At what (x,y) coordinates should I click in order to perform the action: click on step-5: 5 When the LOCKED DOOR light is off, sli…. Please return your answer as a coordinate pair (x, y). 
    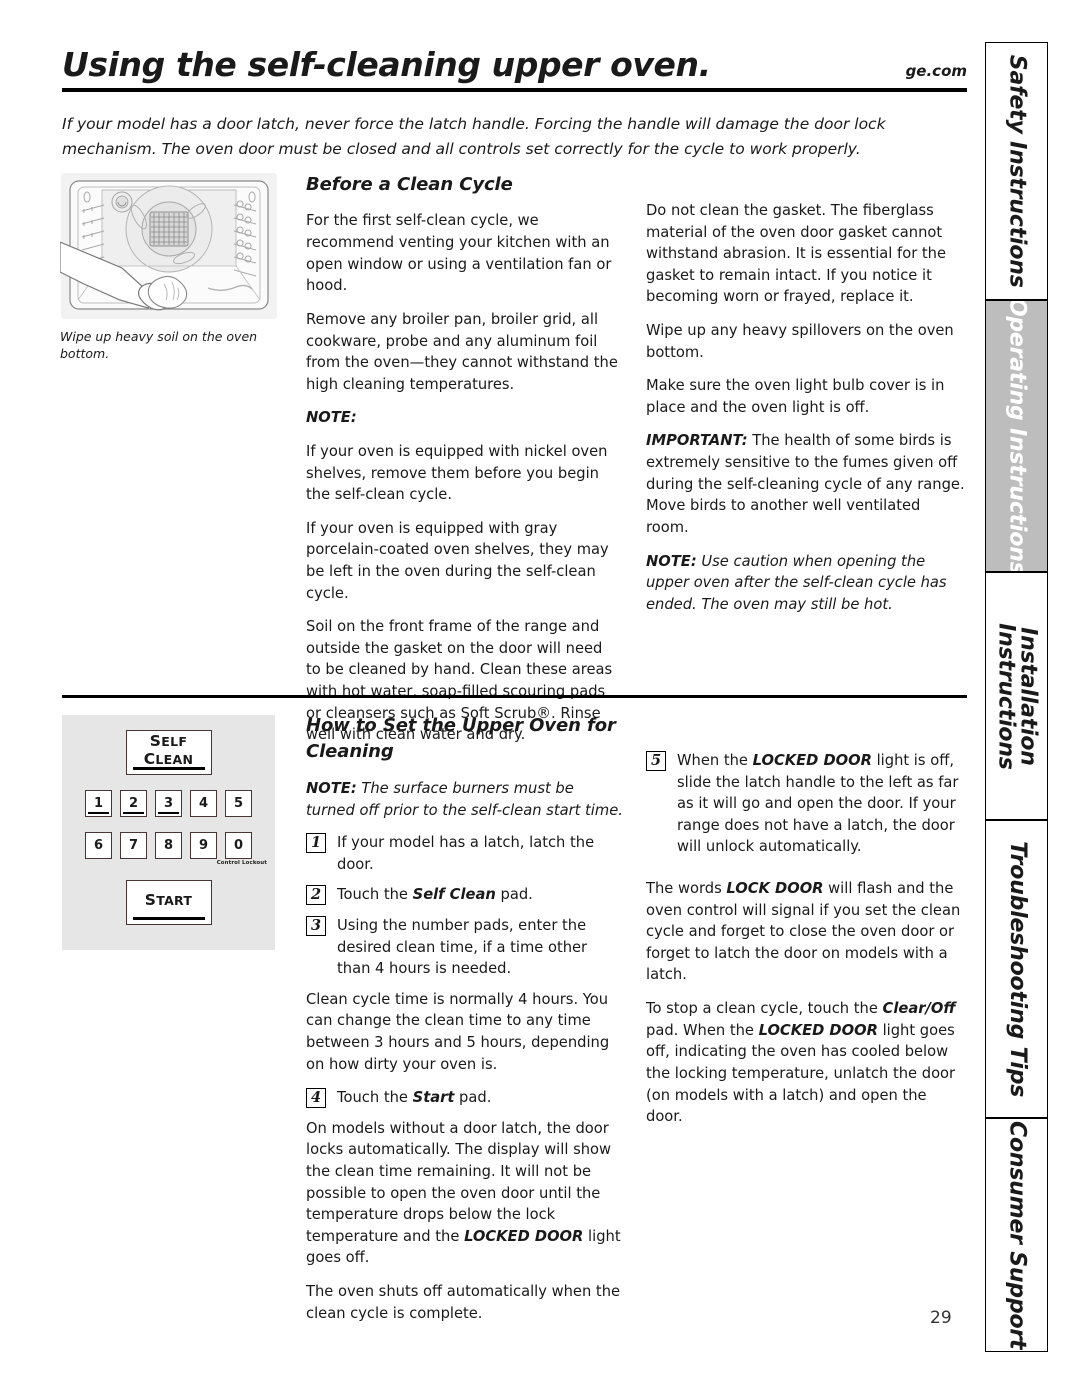
    Looking at the image, I should click on (806, 804).